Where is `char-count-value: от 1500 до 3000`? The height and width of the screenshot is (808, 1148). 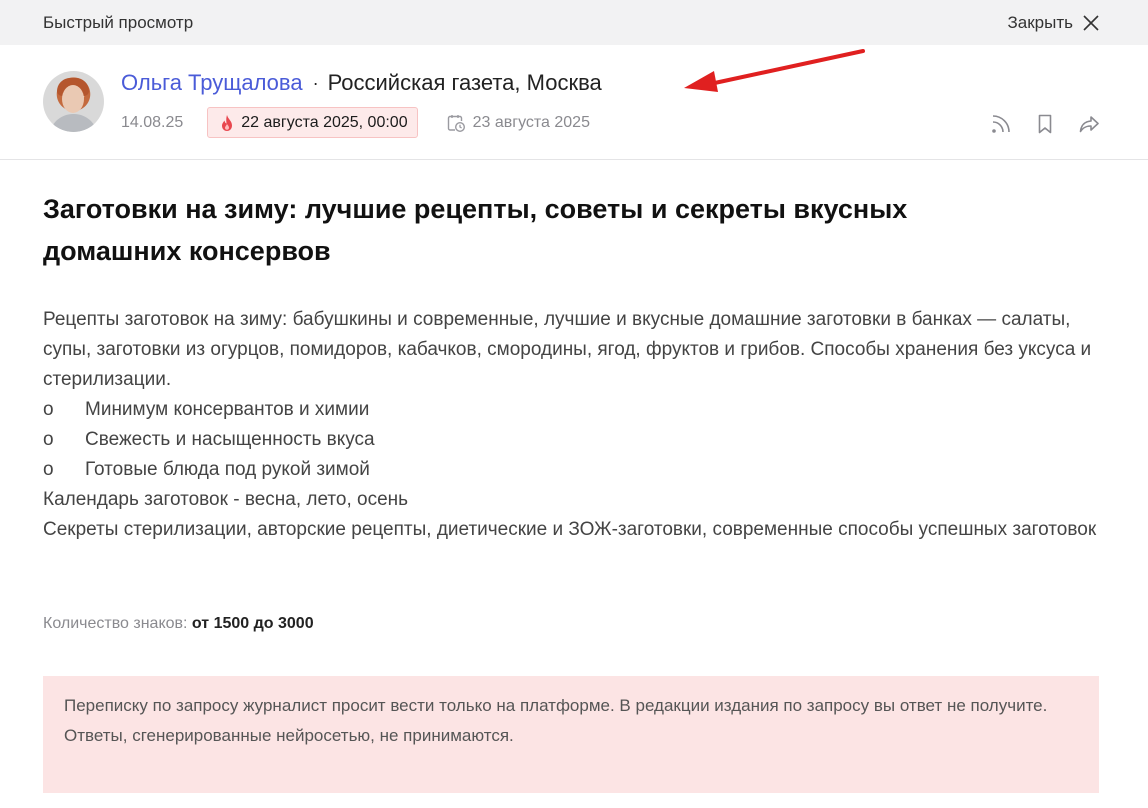 char-count-value: от 1500 до 3000 is located at coordinates (252, 623).